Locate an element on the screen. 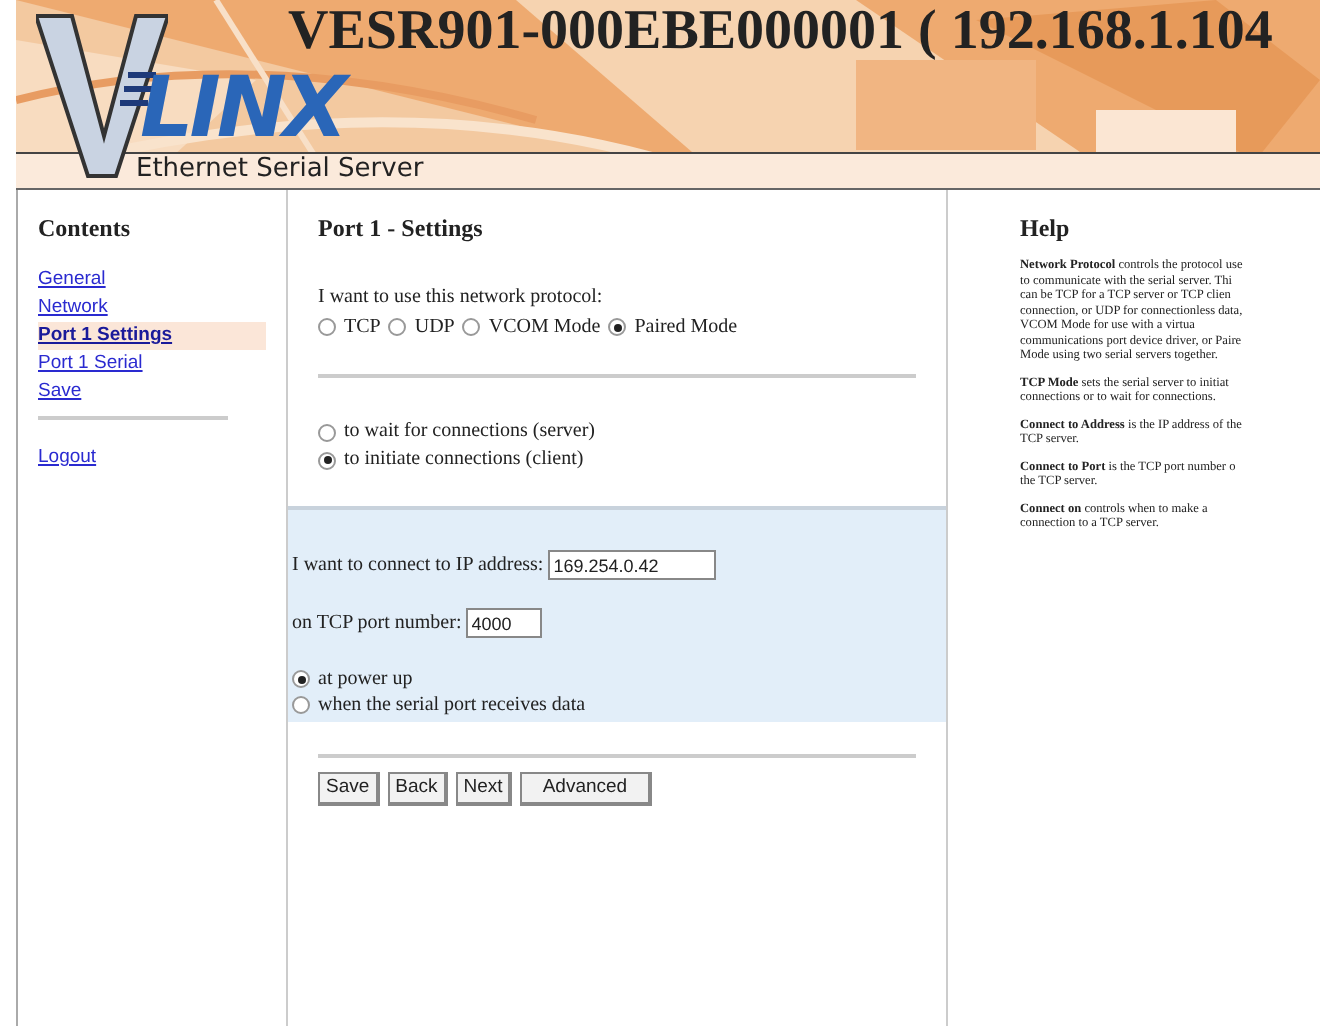 This screenshot has width=1320, height=1026. sidebar-heading: Contents is located at coordinates (85, 229).